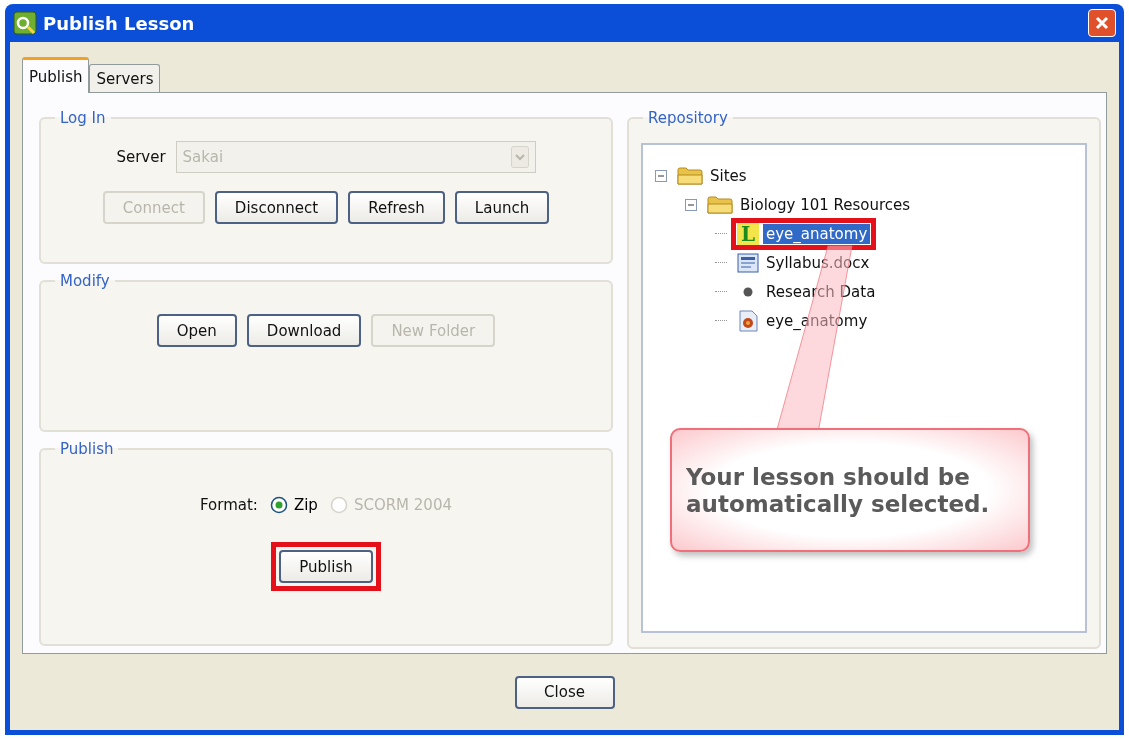 This screenshot has height=739, width=1129. Describe the element at coordinates (141, 157) in the screenshot. I see `field-label: Server` at that location.